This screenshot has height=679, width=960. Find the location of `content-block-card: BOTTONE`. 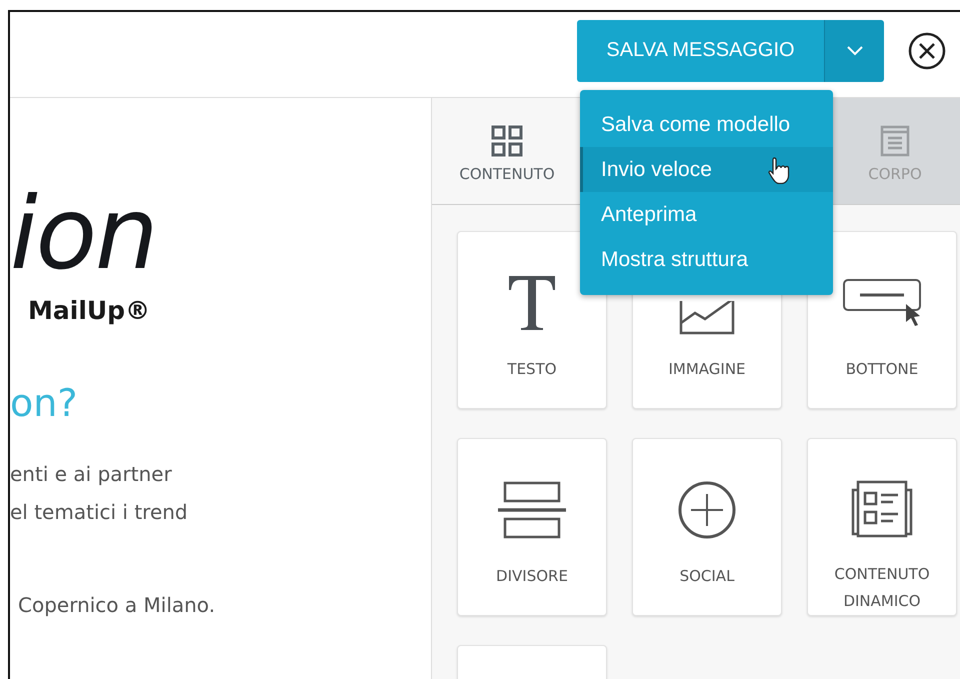

content-block-card: BOTTONE is located at coordinates (882, 320).